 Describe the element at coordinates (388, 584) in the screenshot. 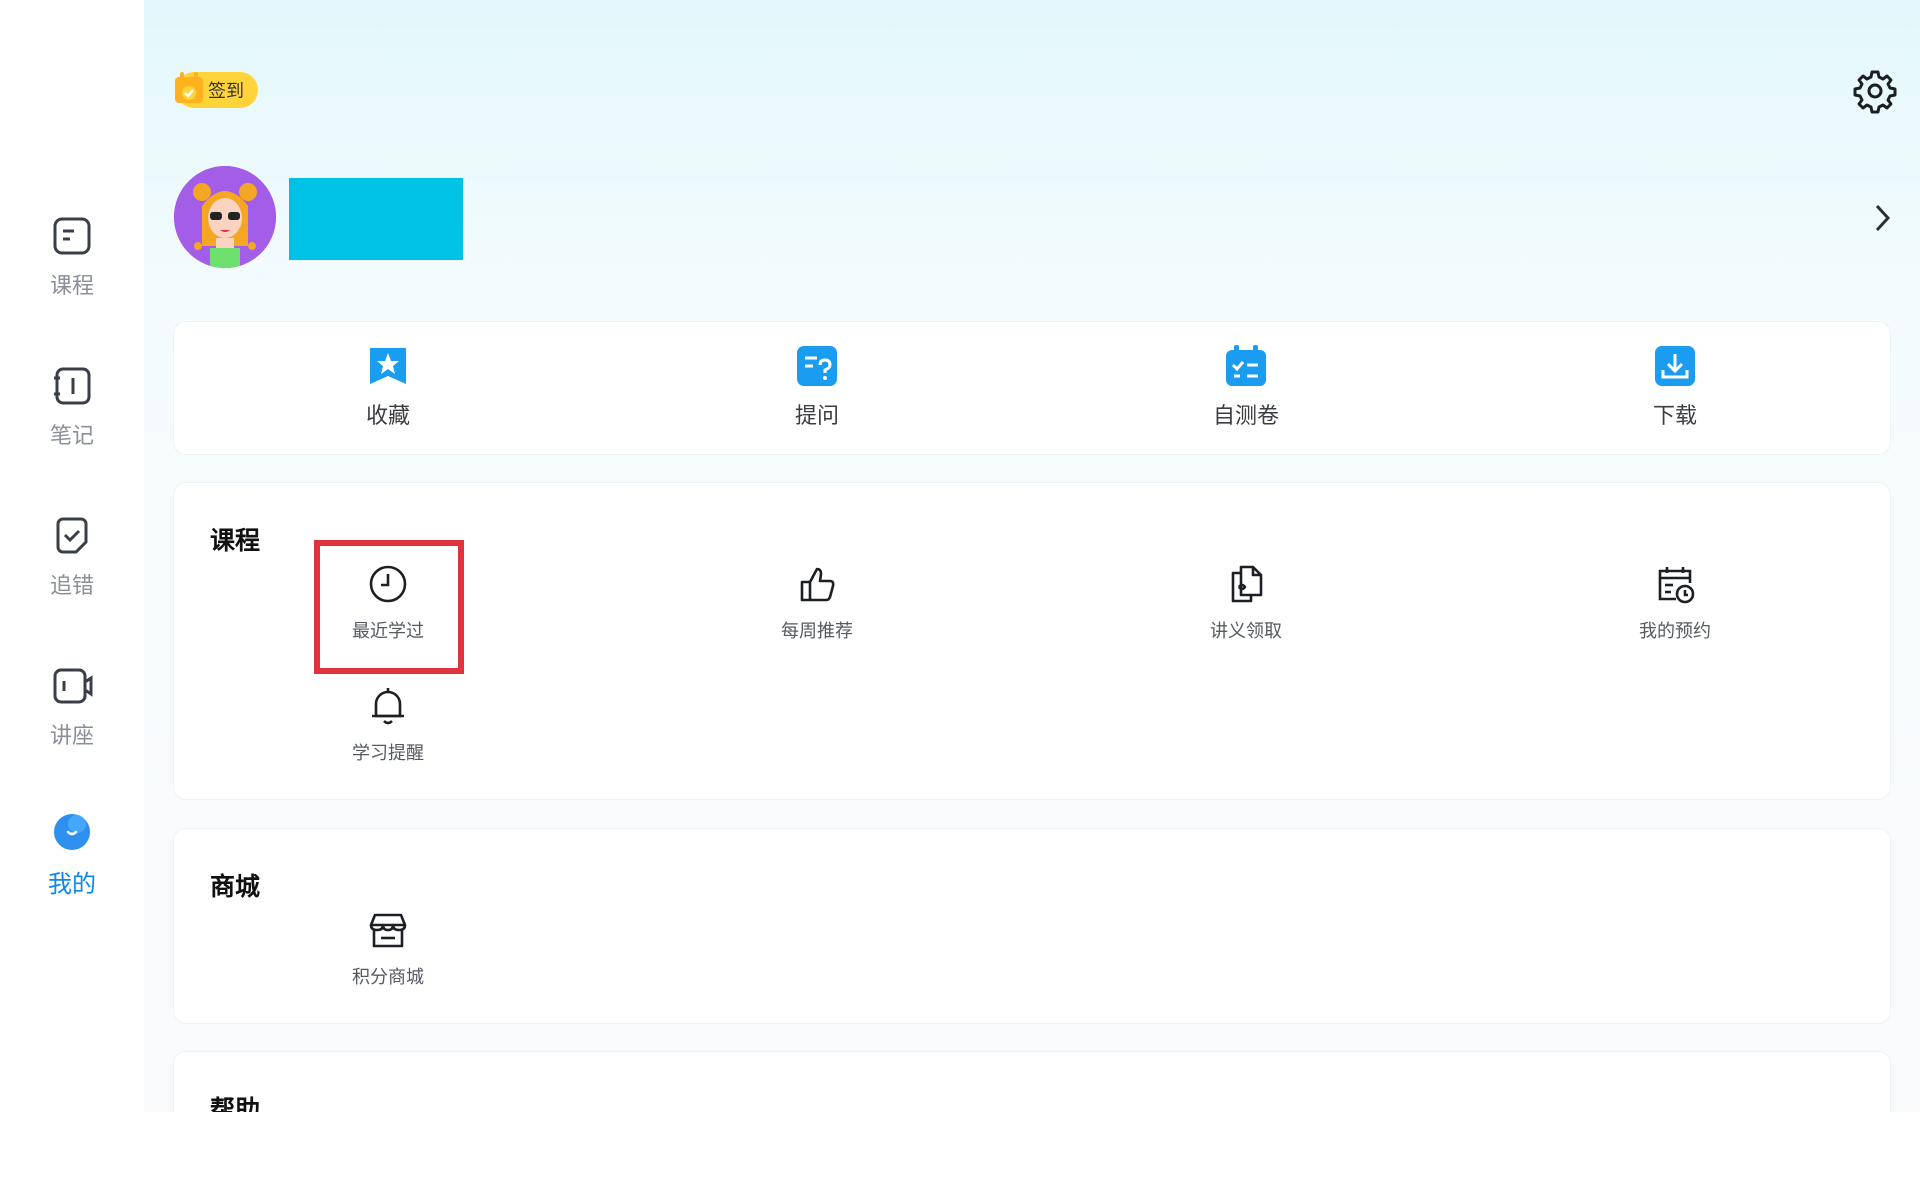

I see `clock-icon` at that location.